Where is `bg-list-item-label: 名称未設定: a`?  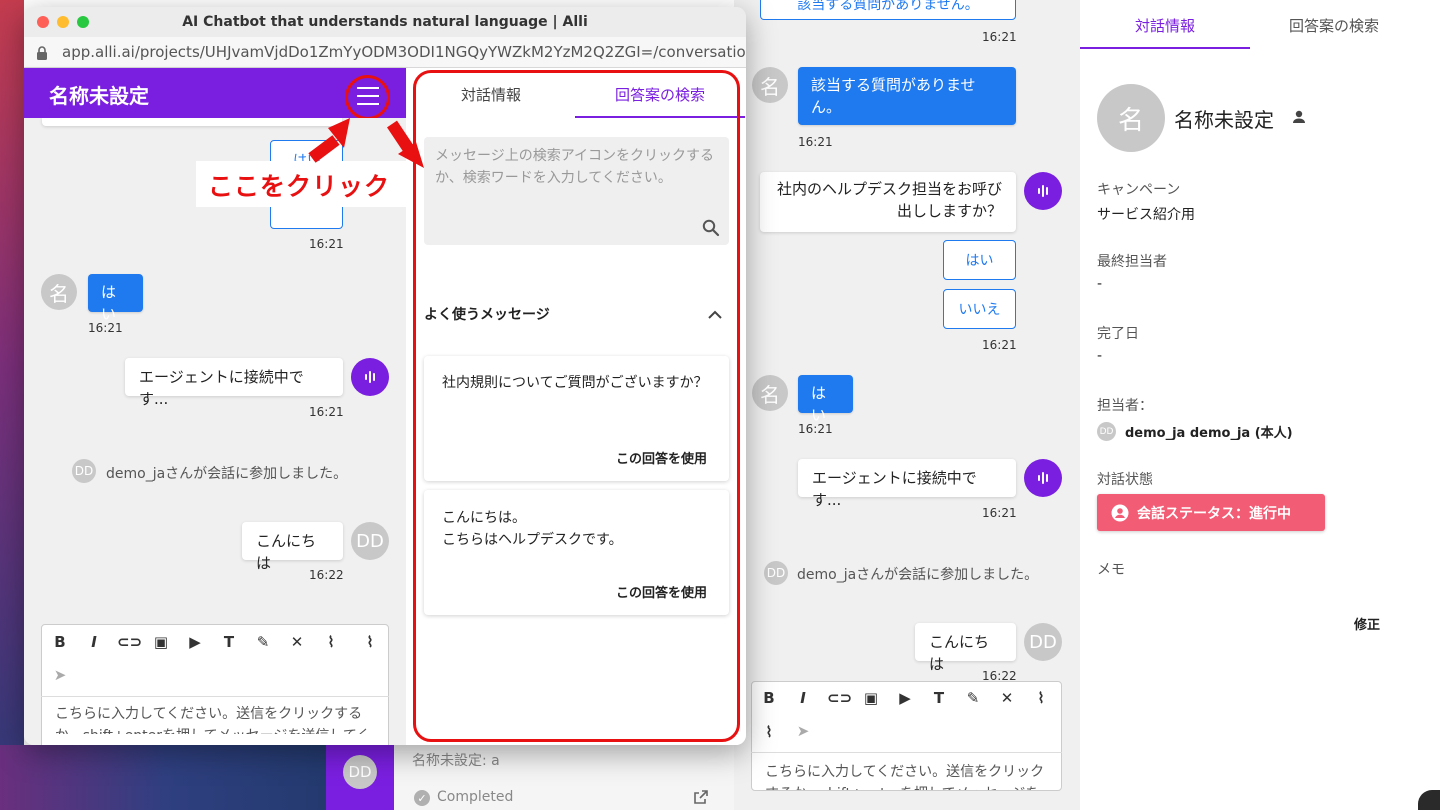
bg-list-item-label: 名称未設定: a is located at coordinates (456, 760).